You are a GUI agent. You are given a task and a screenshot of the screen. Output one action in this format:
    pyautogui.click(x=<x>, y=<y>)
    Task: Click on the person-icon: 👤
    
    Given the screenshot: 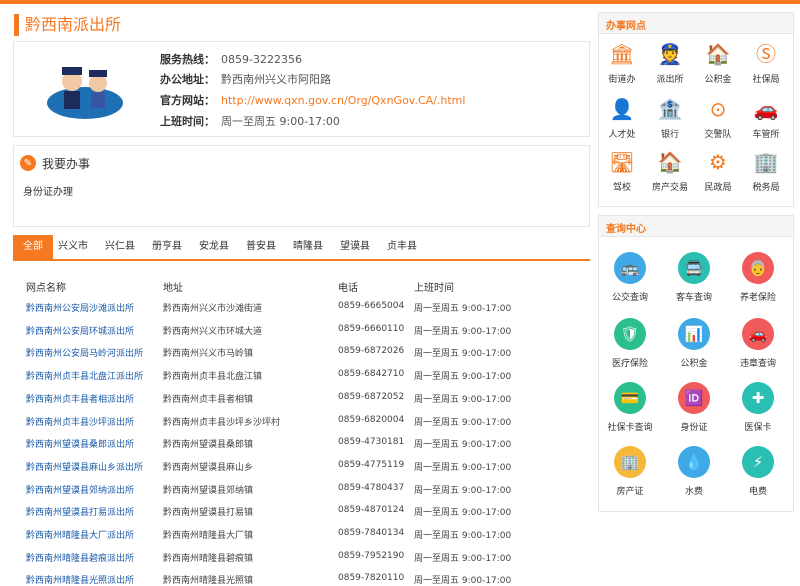 What is the action you would take?
    pyautogui.click(x=622, y=109)
    